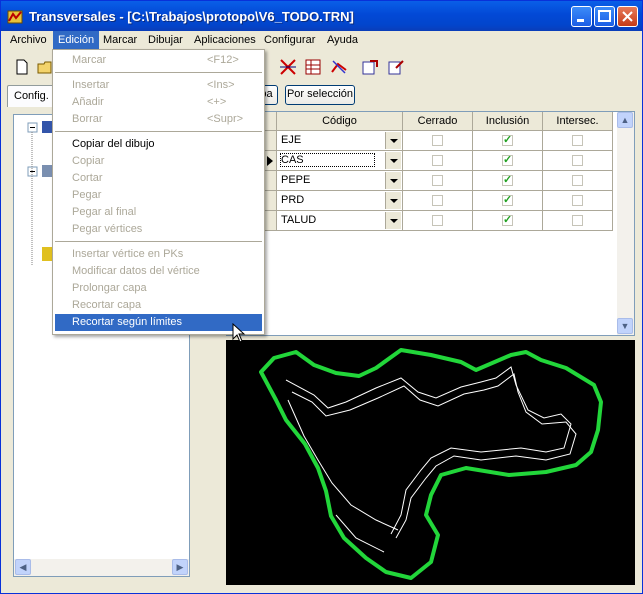 This screenshot has width=643, height=594. Describe the element at coordinates (289, 40) in the screenshot. I see `menu-configurar: Configurar` at that location.